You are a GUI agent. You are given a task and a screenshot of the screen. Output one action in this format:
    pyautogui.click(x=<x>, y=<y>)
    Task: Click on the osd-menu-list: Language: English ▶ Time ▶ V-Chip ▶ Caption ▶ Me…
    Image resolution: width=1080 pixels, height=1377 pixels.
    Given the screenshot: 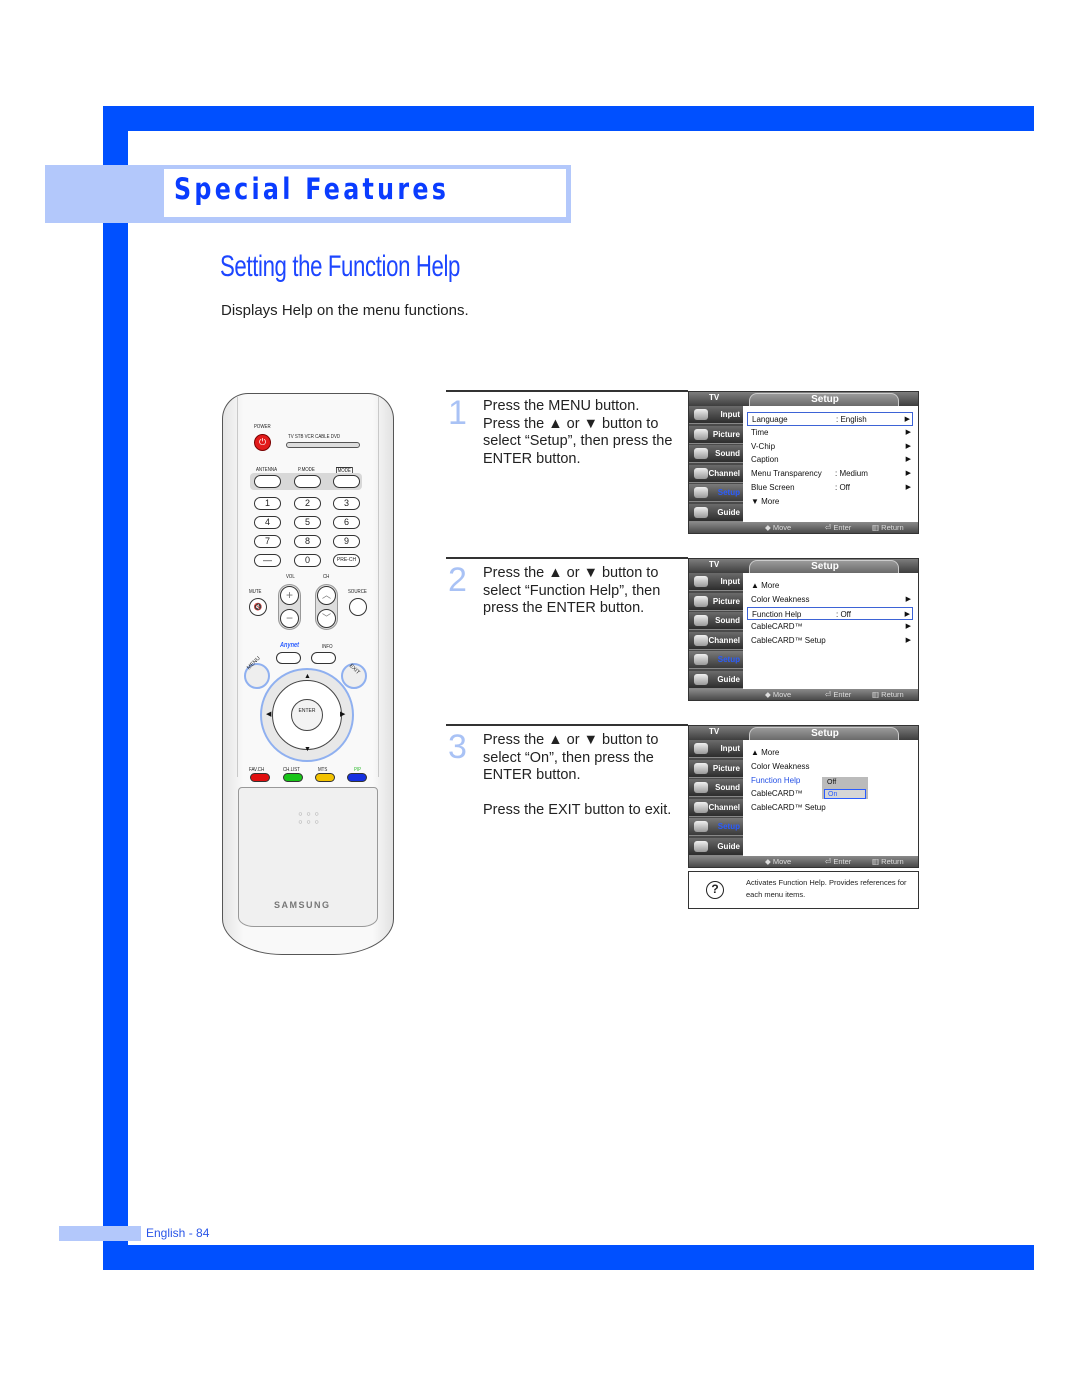 What is the action you would take?
    pyautogui.click(x=830, y=460)
    